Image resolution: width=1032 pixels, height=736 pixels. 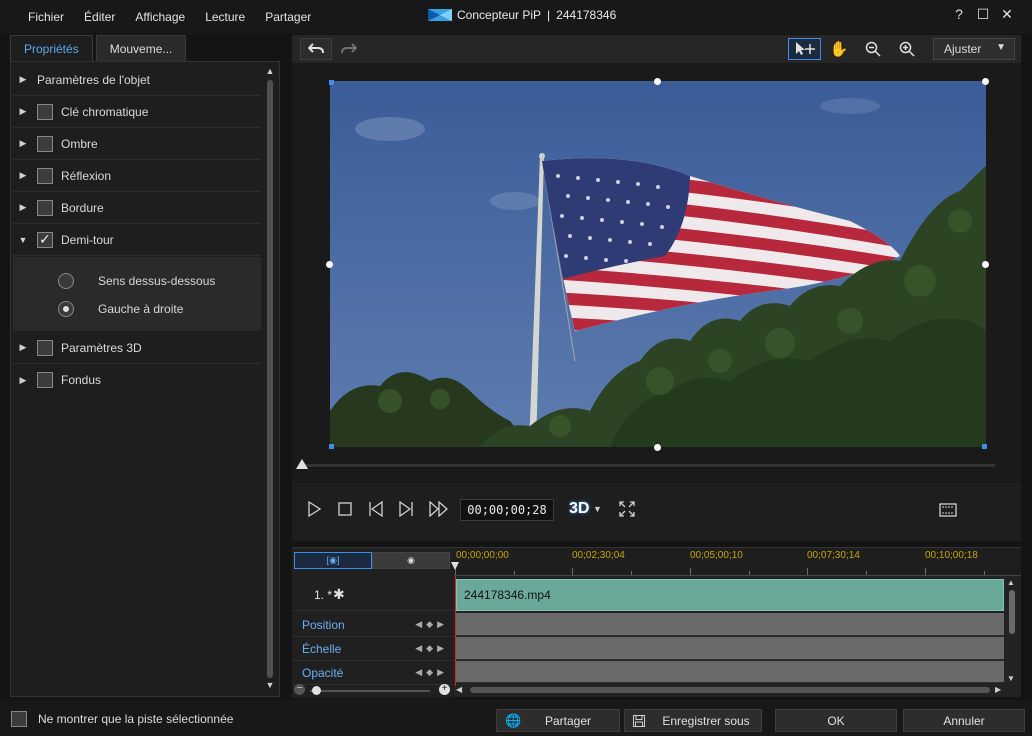 What do you see at coordinates (984, 446) in the screenshot?
I see `resize-handle-bottom-right` at bounding box center [984, 446].